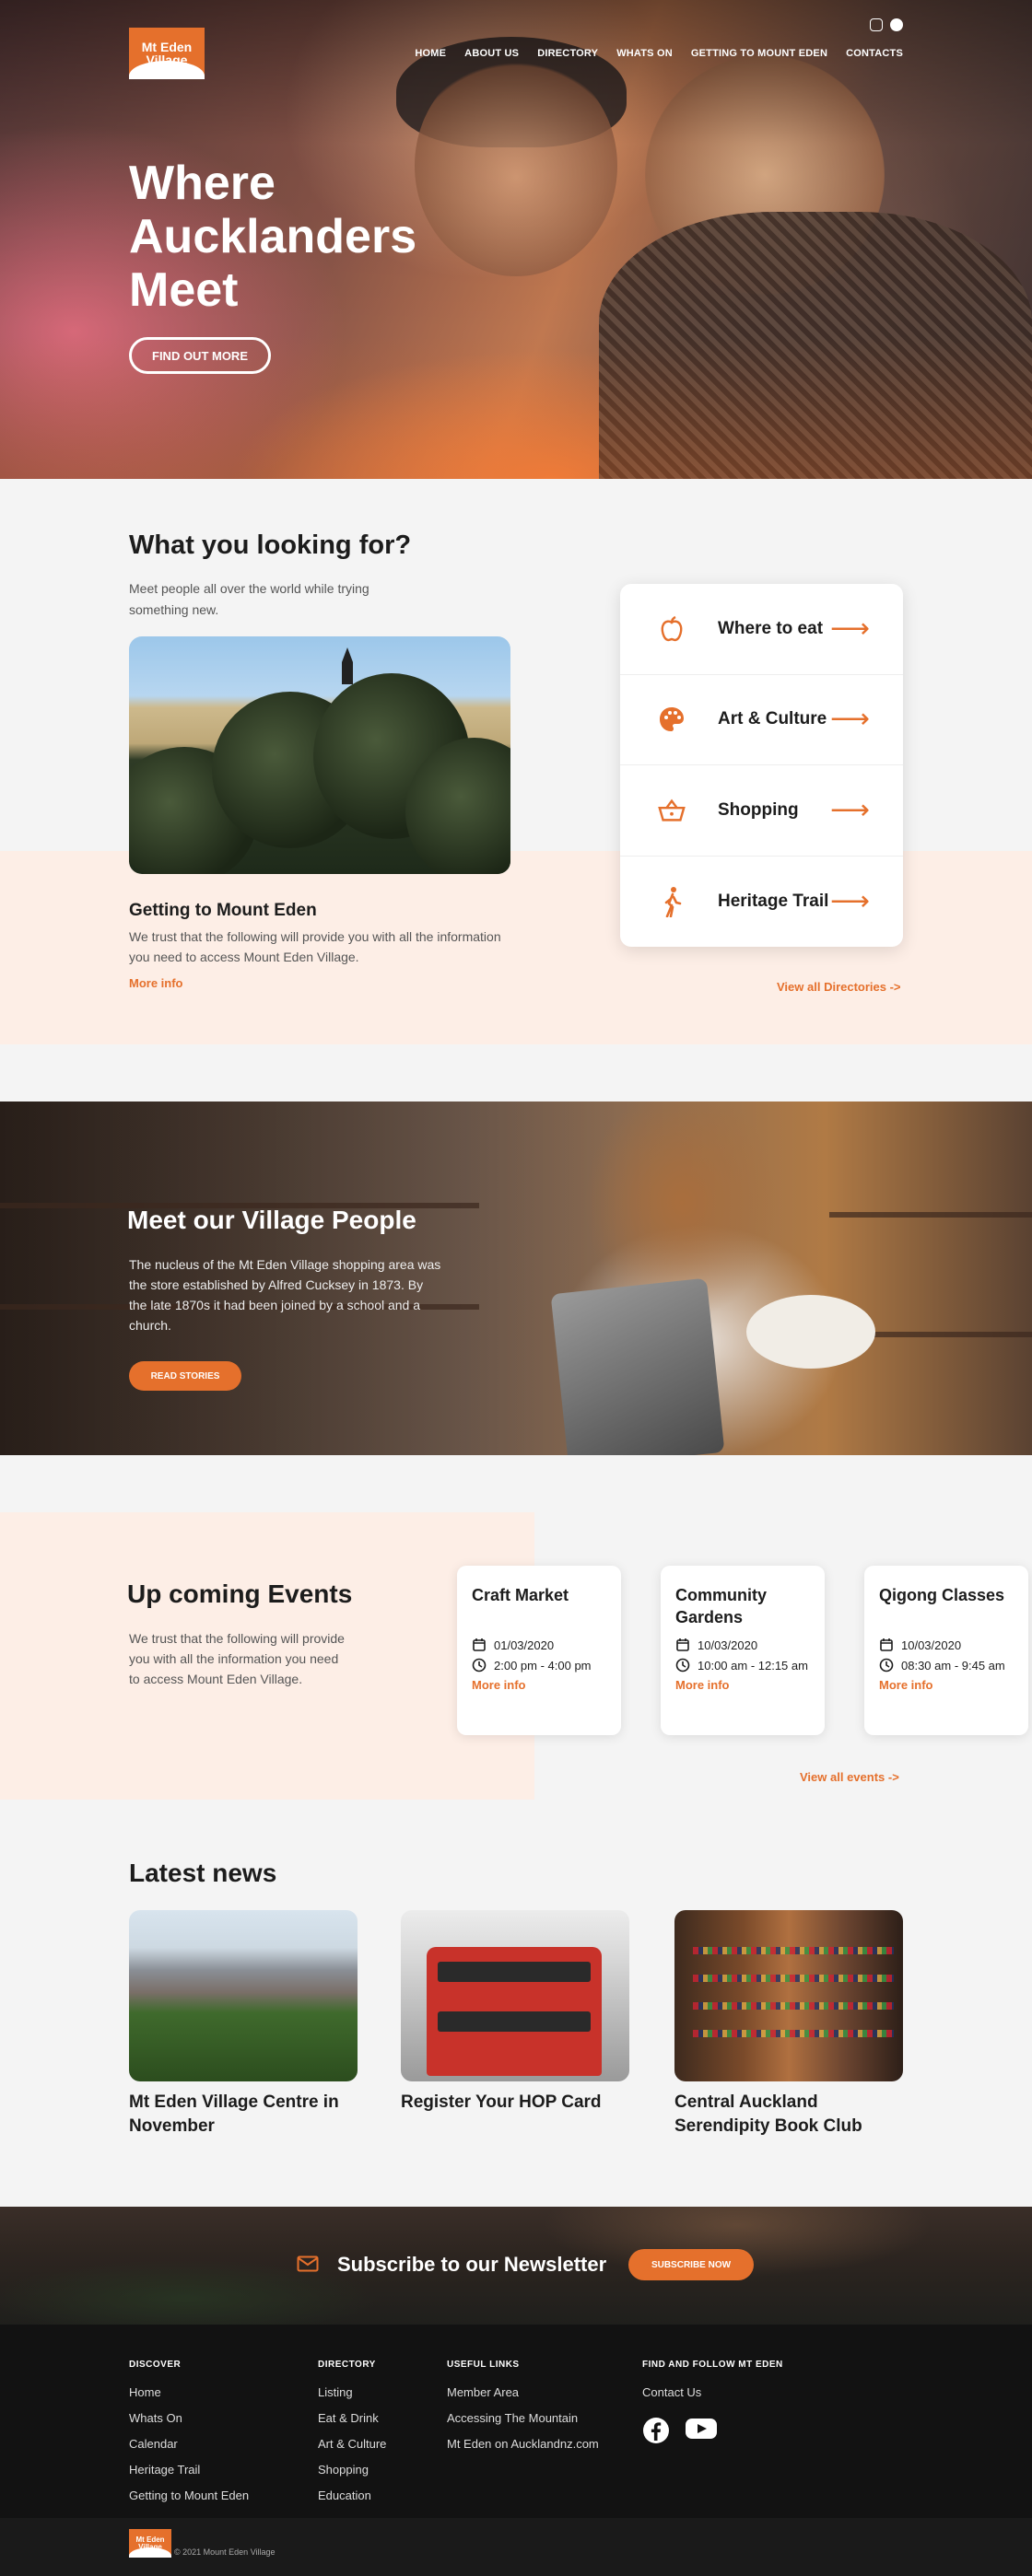 The width and height of the screenshot is (1032, 2576). I want to click on footer-link-eat-drink: Eat & Drink, so click(352, 2418).